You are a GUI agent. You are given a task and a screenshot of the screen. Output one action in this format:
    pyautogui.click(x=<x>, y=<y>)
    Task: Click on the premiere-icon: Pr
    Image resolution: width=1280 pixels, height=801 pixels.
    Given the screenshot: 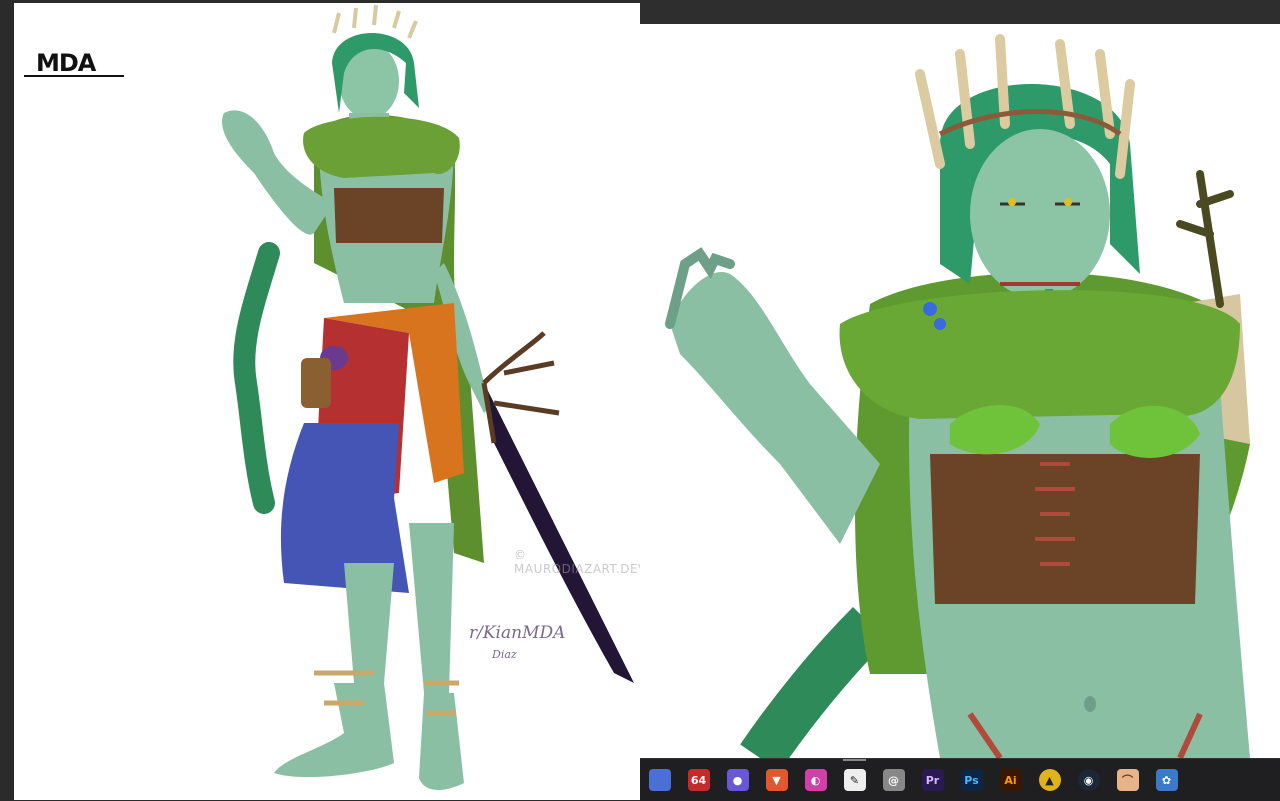 What is the action you would take?
    pyautogui.click(x=932, y=780)
    